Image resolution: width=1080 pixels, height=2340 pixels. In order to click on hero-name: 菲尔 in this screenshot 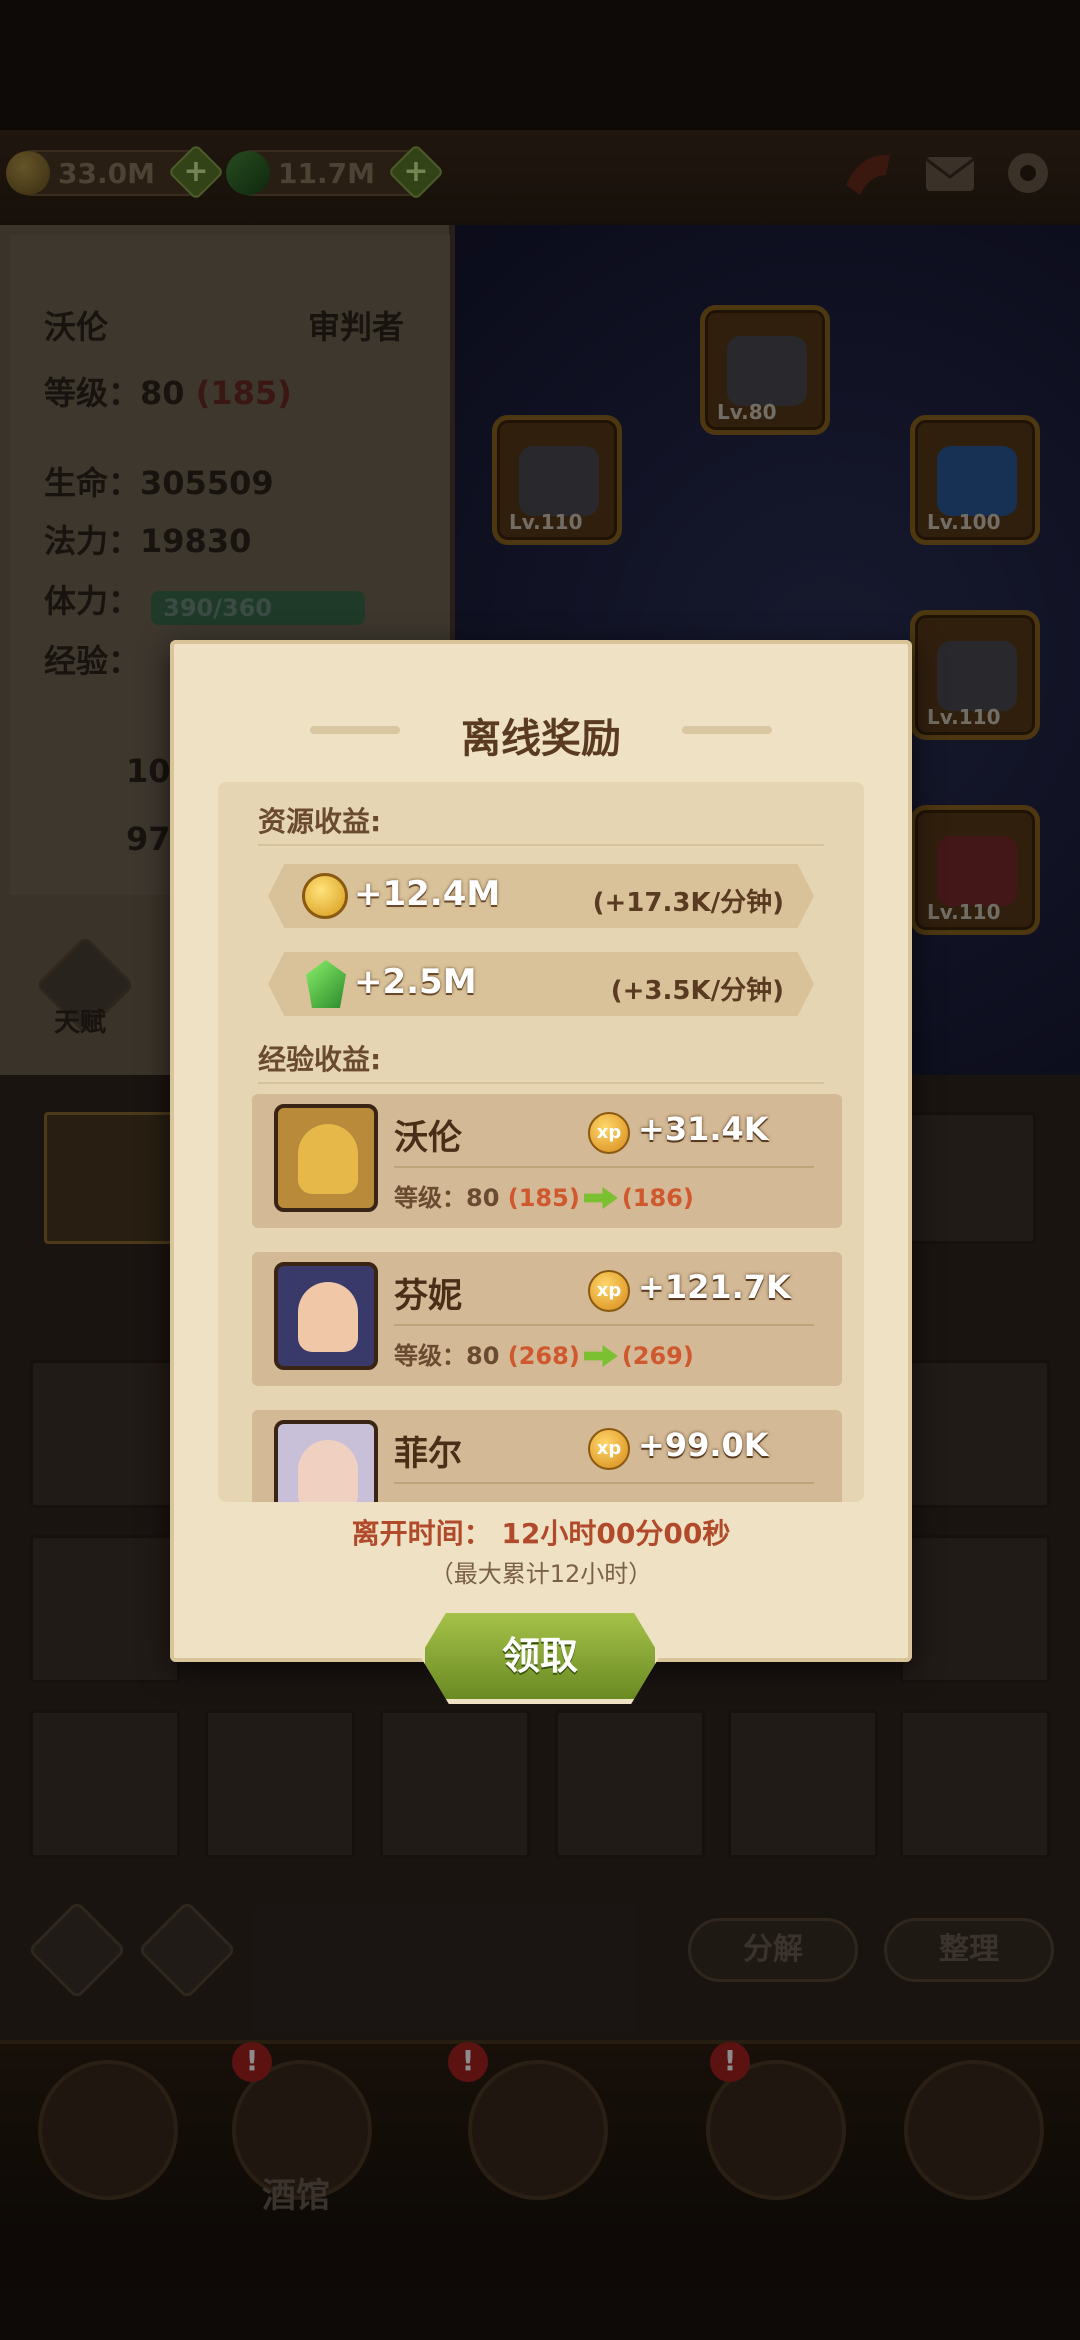, I will do `click(428, 1454)`.